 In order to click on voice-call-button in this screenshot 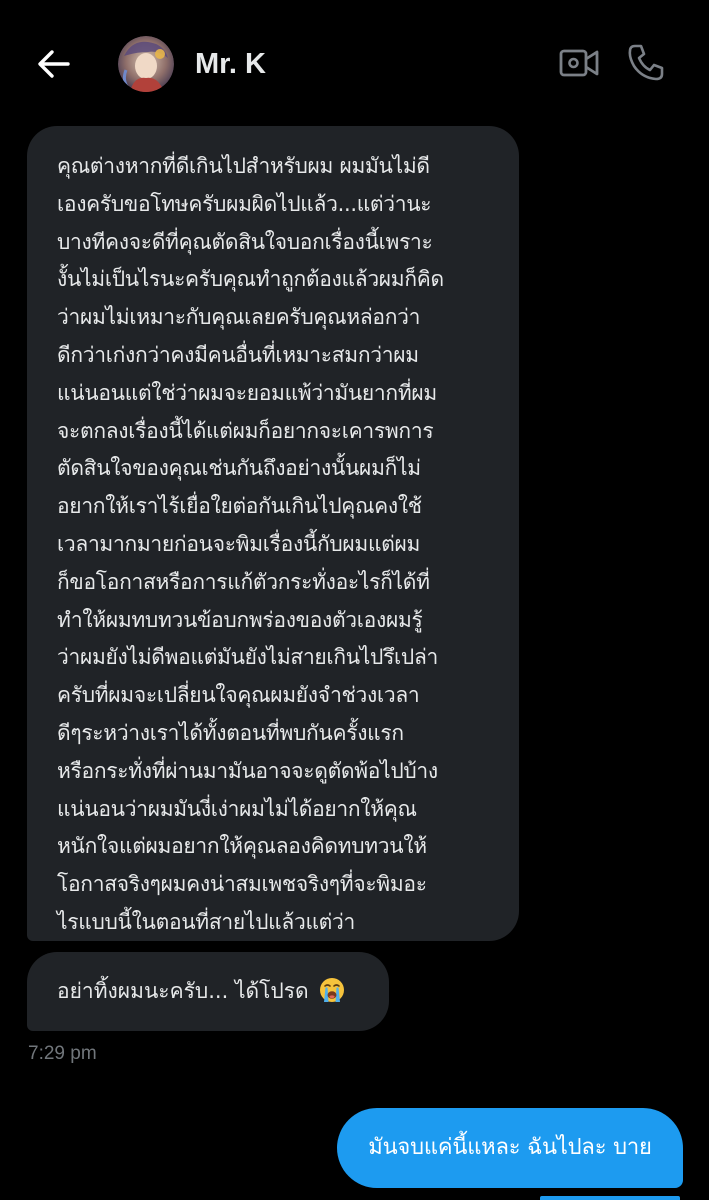, I will do `click(646, 62)`.